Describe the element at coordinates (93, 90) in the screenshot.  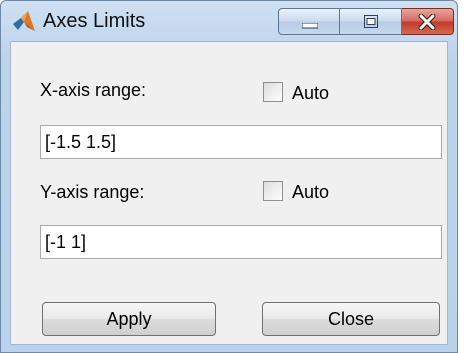
I see `x-axis-range-label: X-axis range:` at that location.